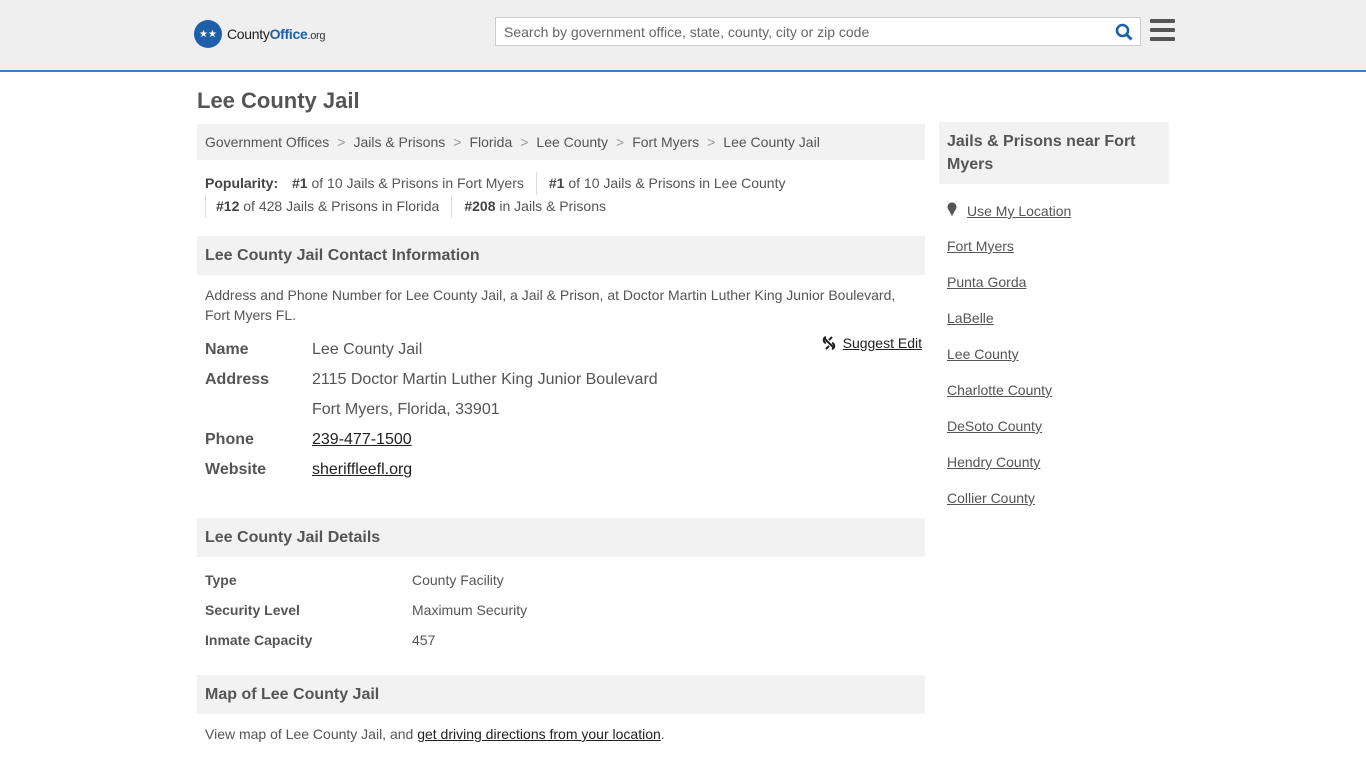 The width and height of the screenshot is (1366, 768). I want to click on suggest-edit: Suggest Edit, so click(871, 343).